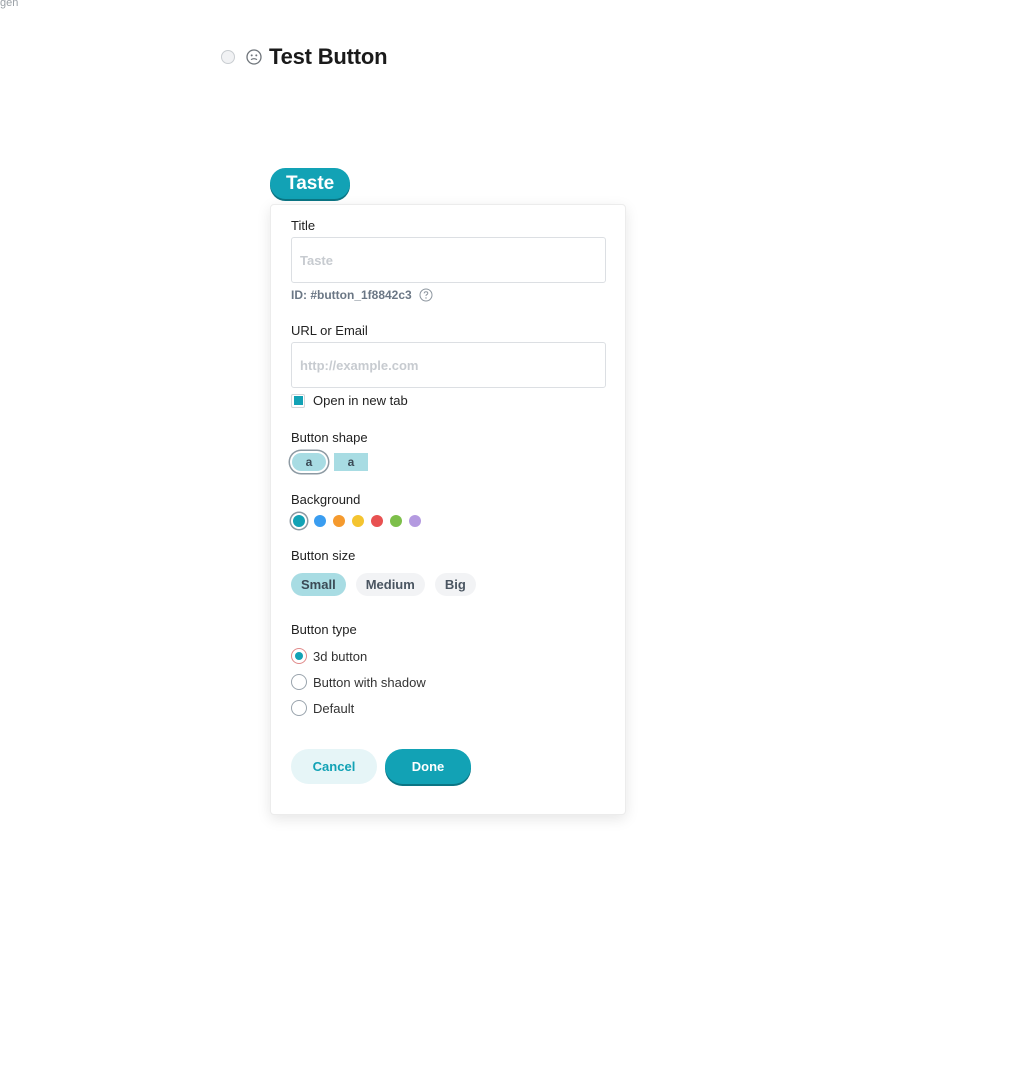 Image resolution: width=1036 pixels, height=1076 pixels. I want to click on page-header: Test Button, so click(304, 57).